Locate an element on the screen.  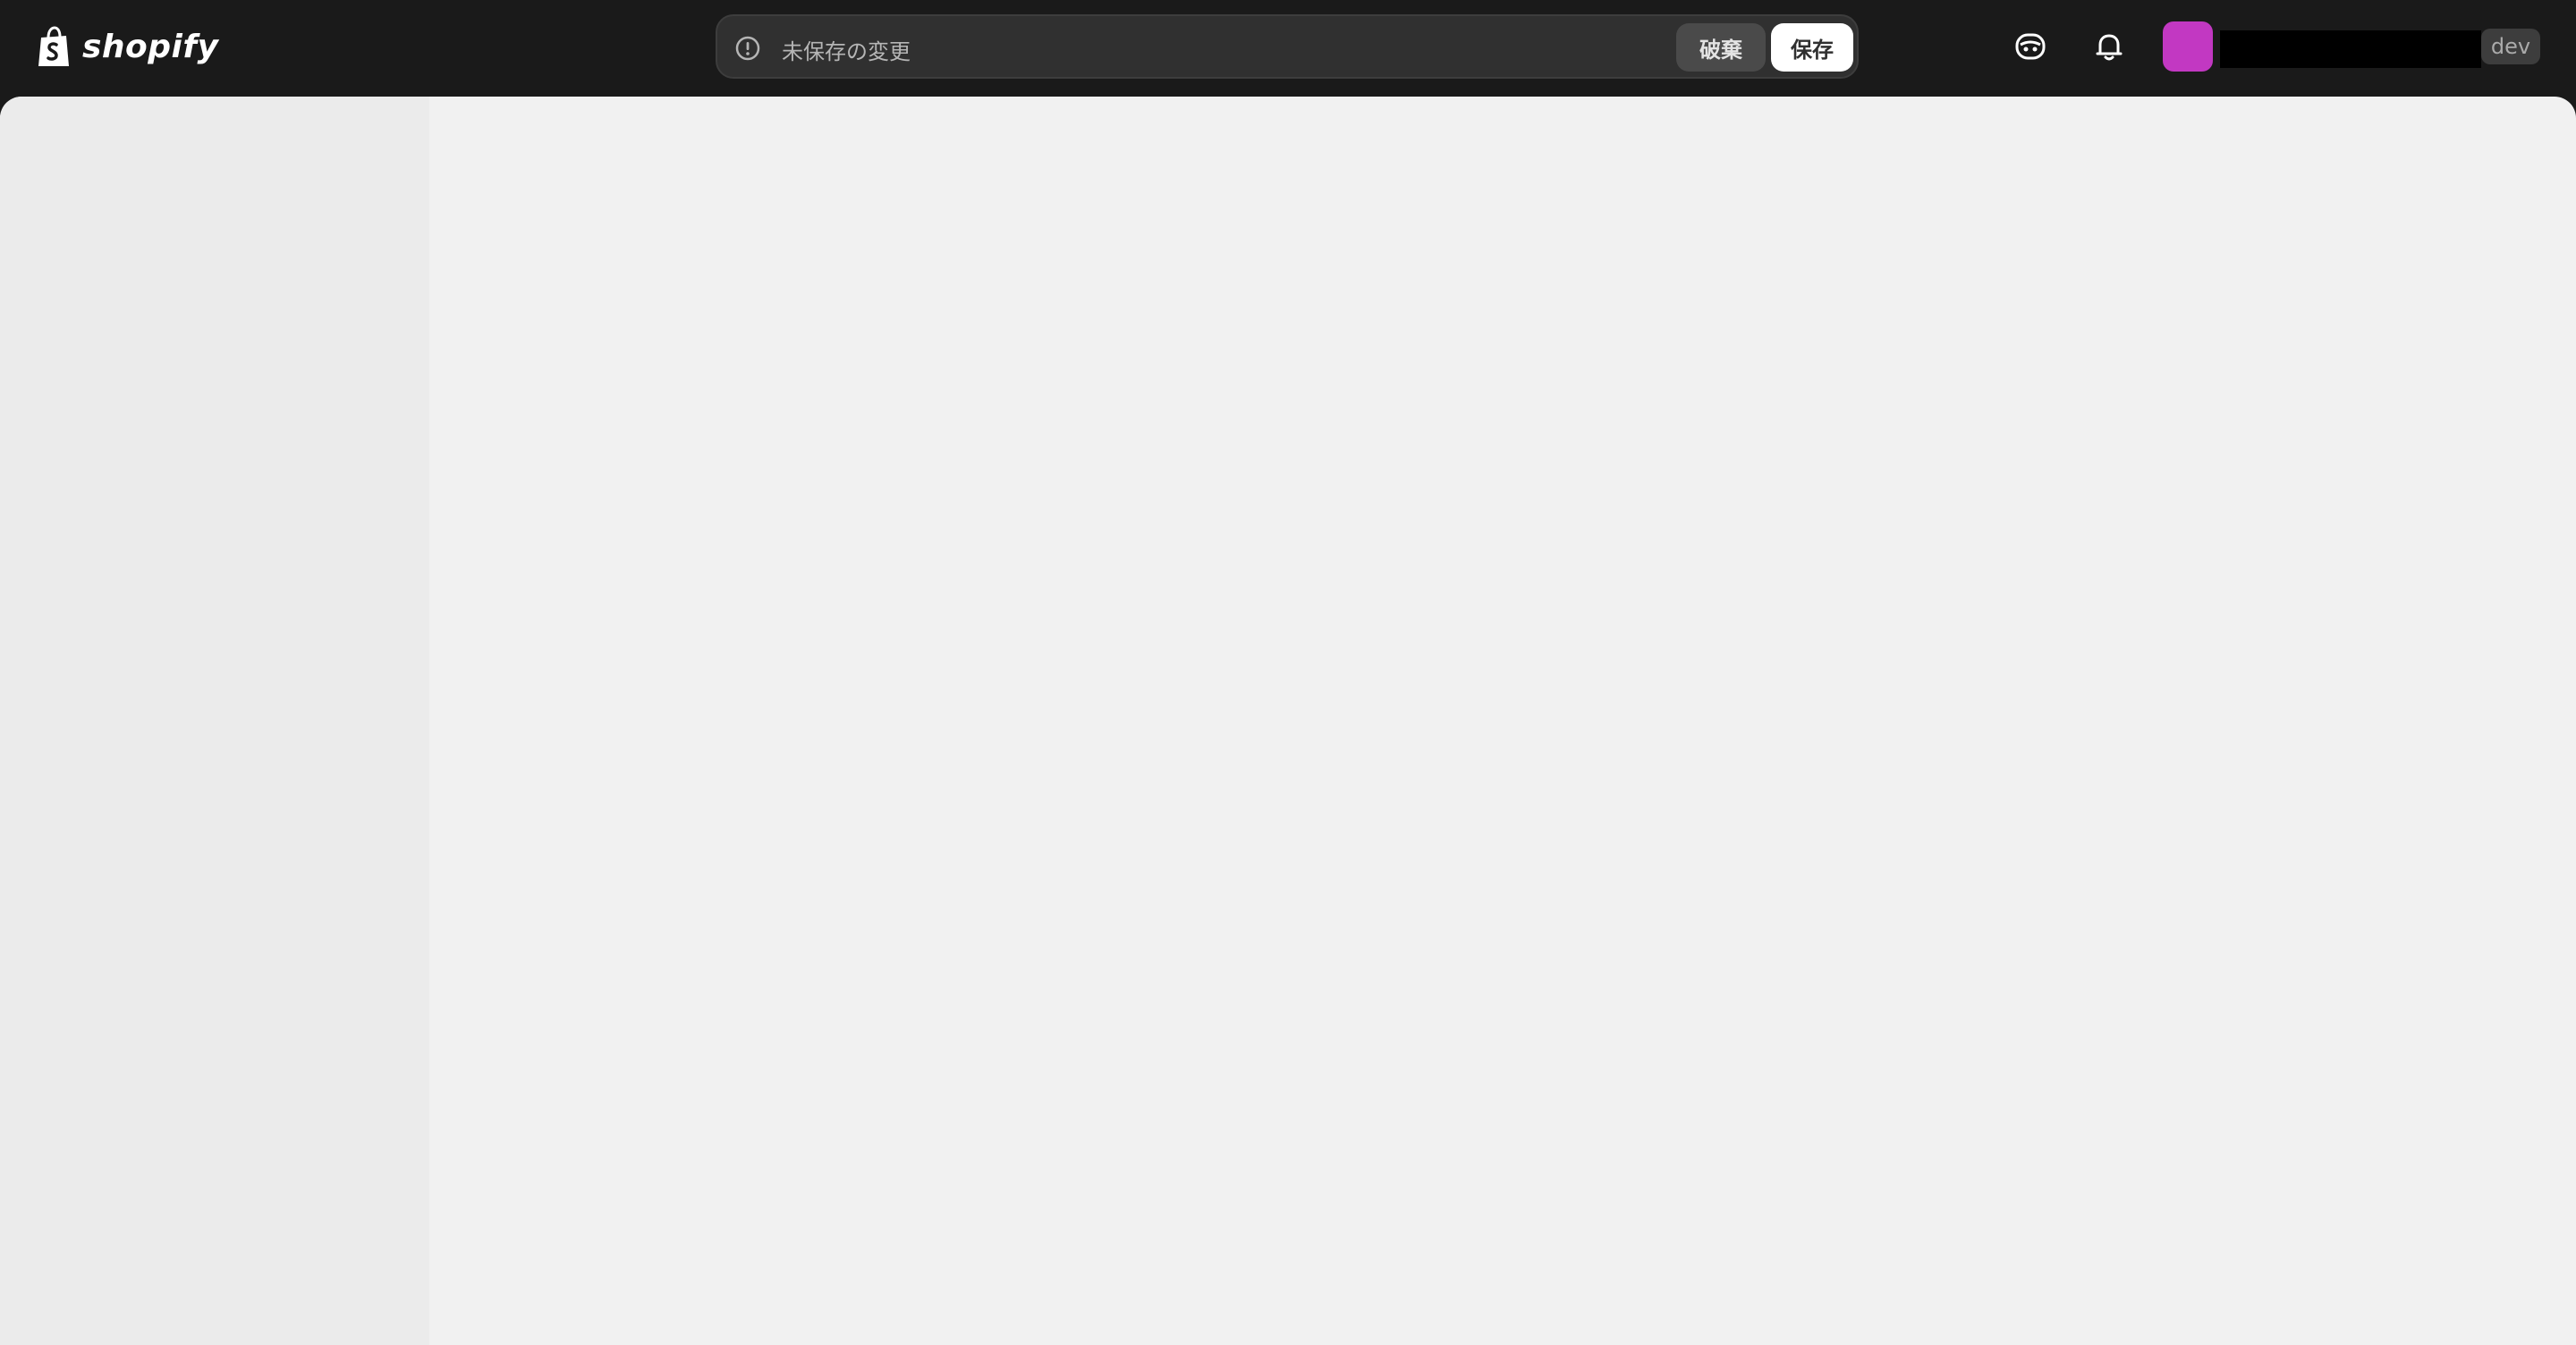
unsaved-changes-bar: 未保存の変更 破棄 保存 is located at coordinates (1287, 46).